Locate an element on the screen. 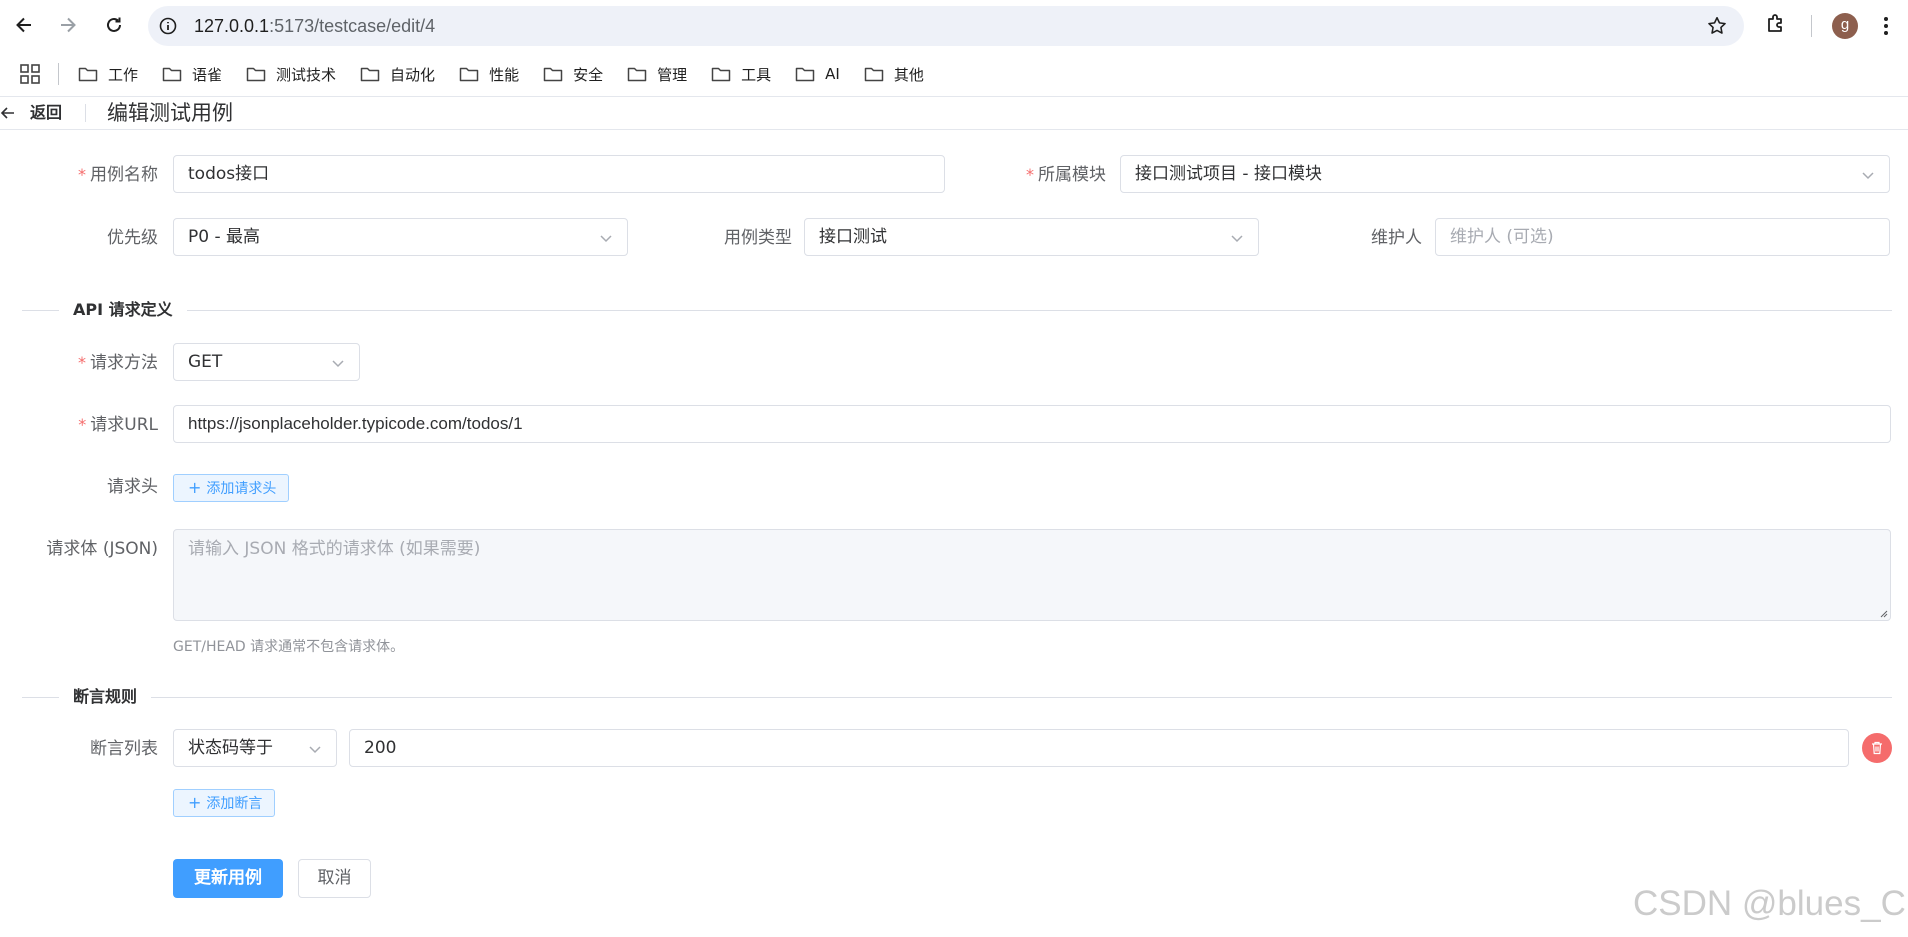  assert-section-title: 断言规则 is located at coordinates (105, 697).